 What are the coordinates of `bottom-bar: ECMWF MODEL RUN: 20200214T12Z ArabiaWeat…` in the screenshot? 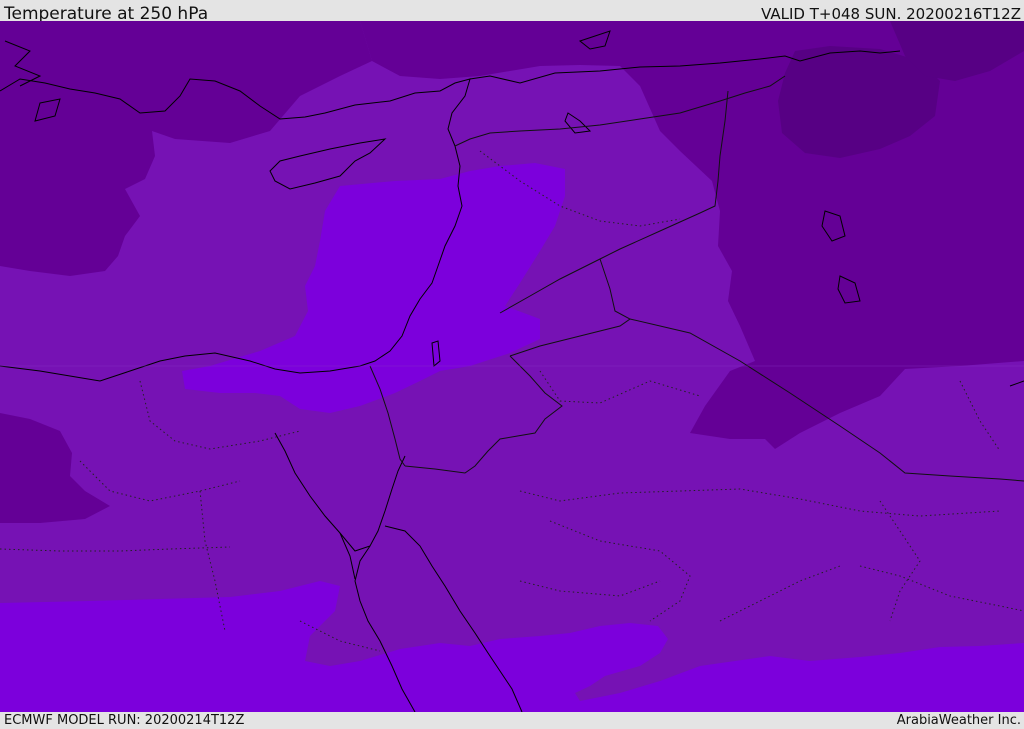 It's located at (512, 720).